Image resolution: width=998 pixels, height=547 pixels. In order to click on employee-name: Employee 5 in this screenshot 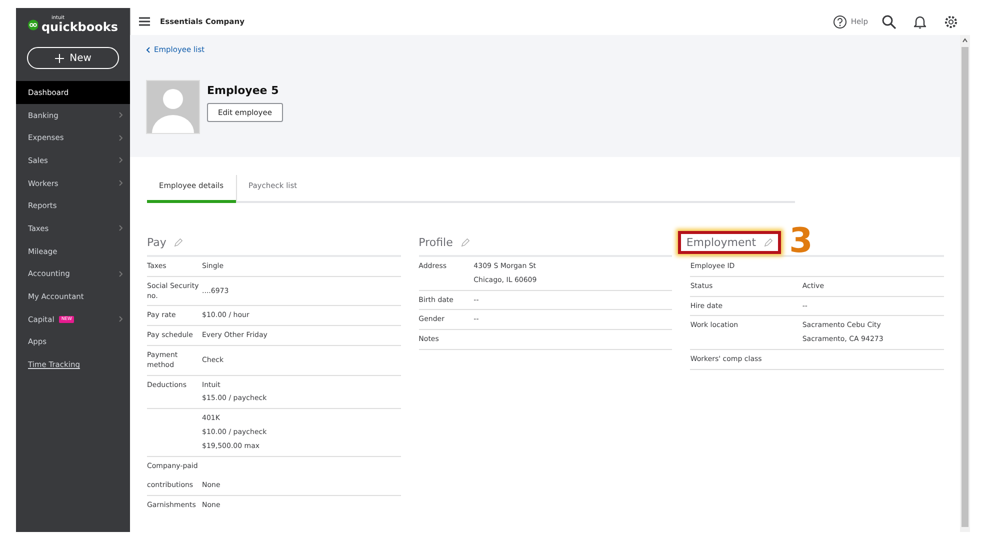, I will do `click(243, 90)`.